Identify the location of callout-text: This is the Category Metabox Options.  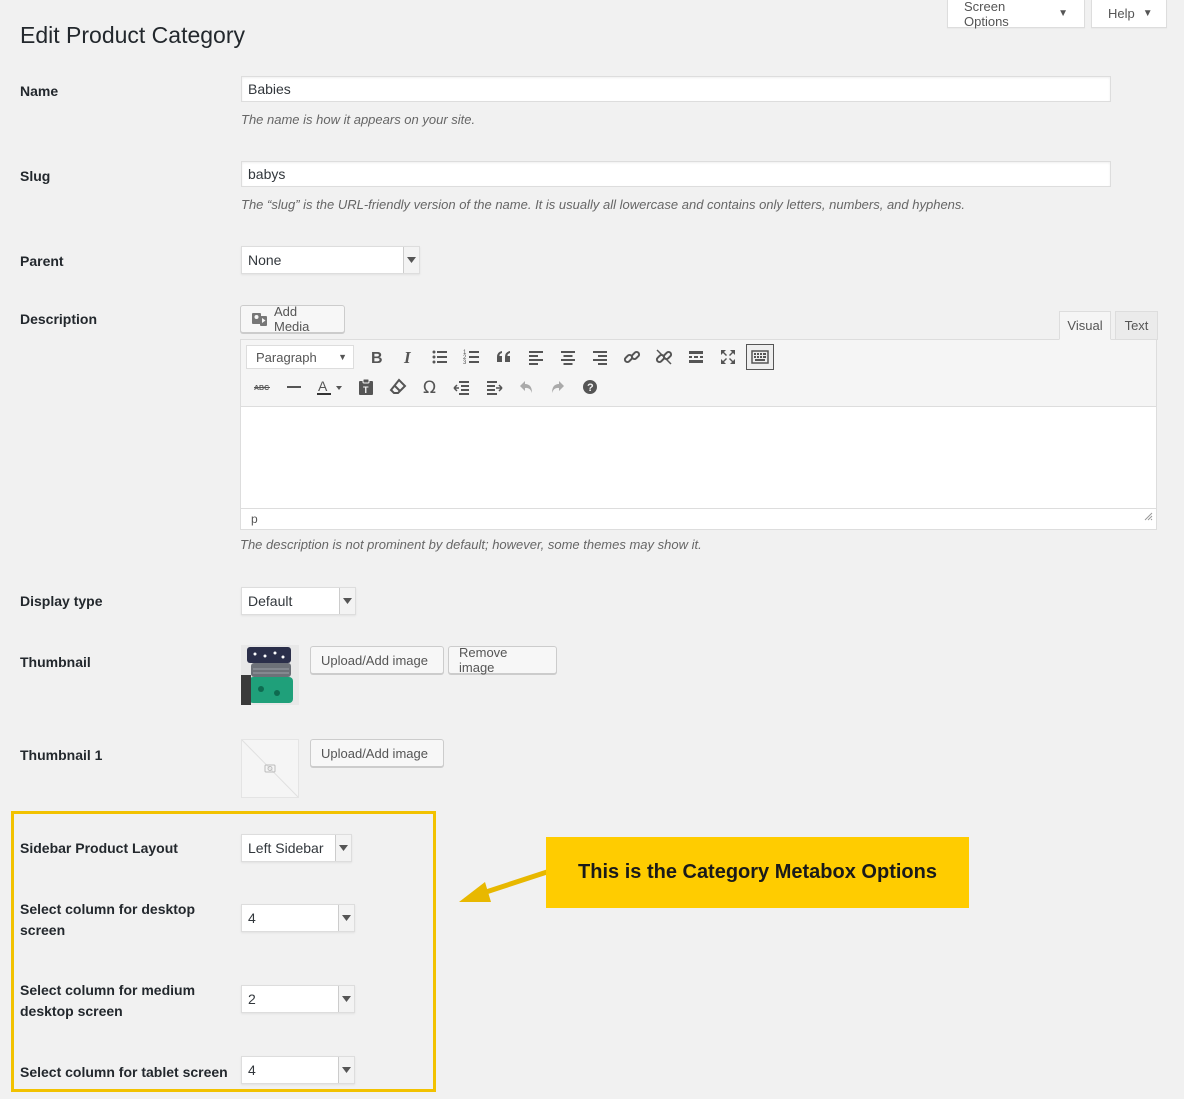
(757, 872).